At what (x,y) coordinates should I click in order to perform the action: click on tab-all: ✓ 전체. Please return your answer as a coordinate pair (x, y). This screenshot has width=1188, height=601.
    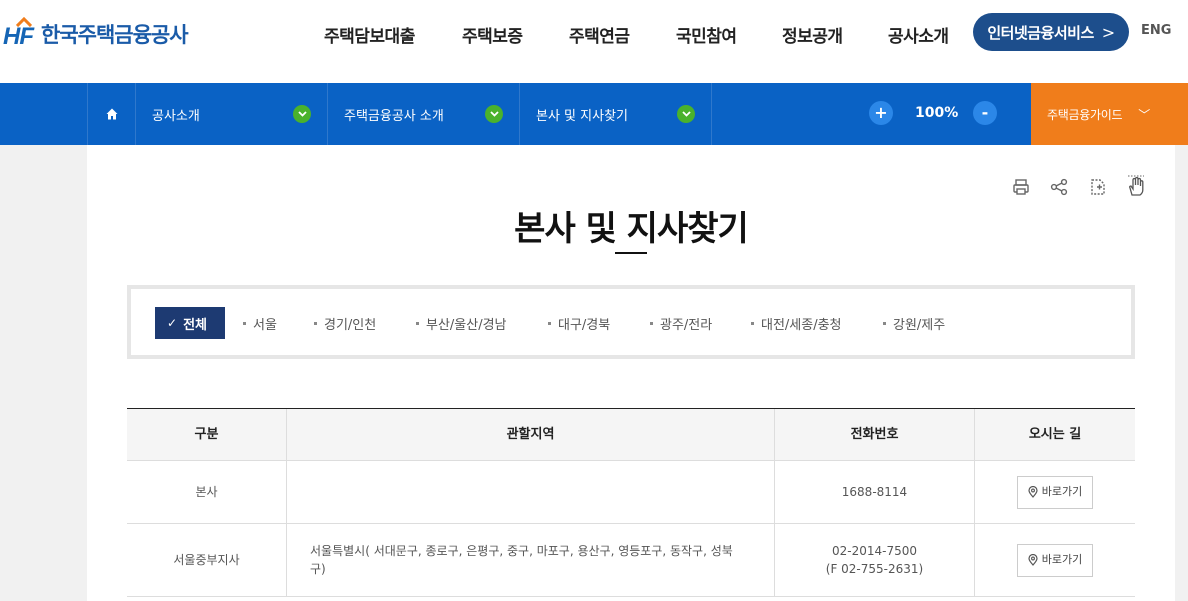
    Looking at the image, I should click on (190, 323).